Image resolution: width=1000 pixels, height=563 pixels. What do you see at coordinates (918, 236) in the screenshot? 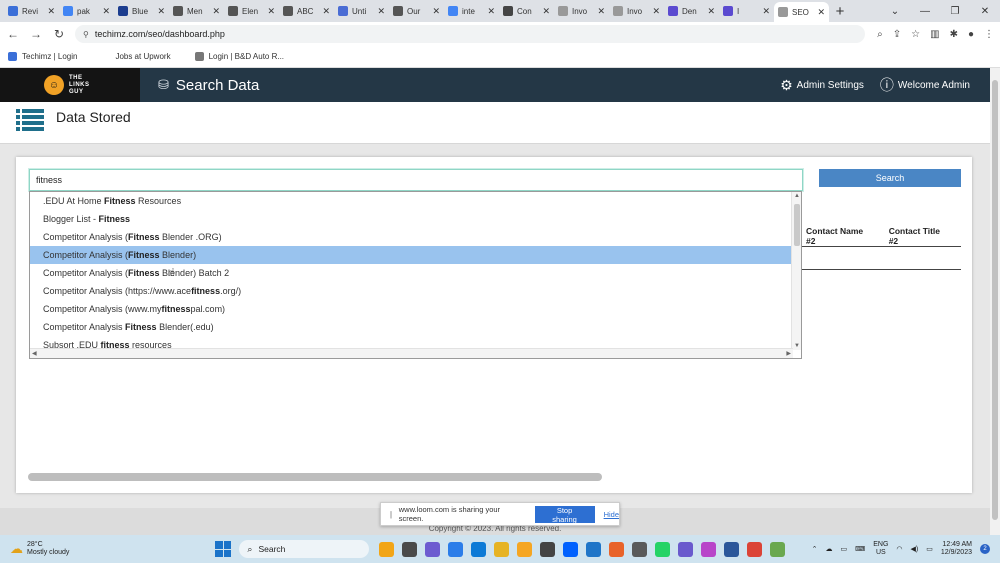
I see `column-header: Contact Title #2` at bounding box center [918, 236].